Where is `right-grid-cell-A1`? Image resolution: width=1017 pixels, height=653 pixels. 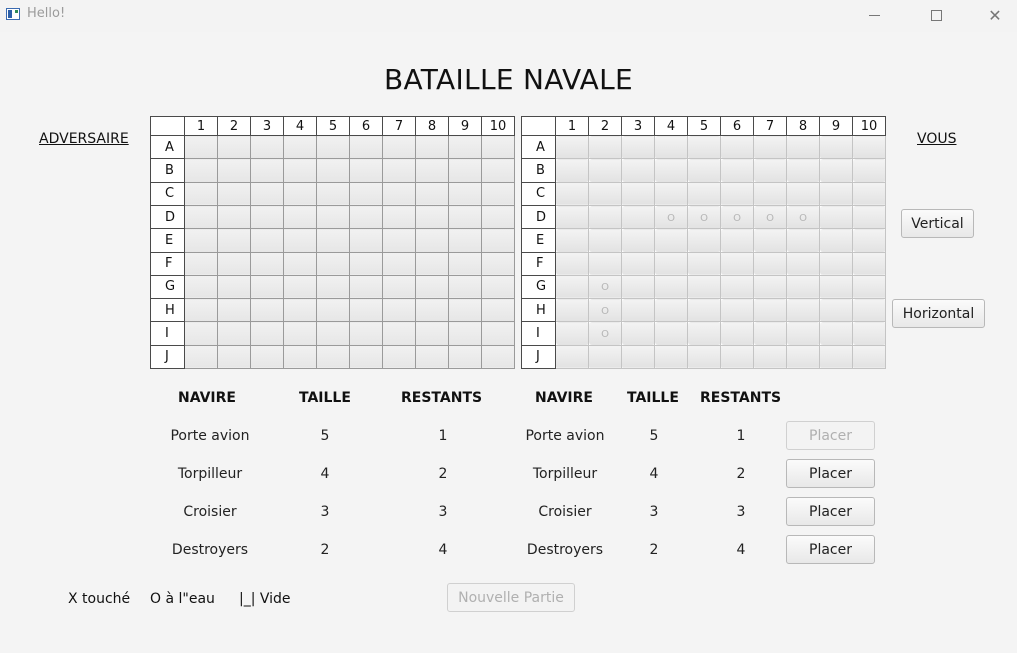 right-grid-cell-A1 is located at coordinates (572, 147).